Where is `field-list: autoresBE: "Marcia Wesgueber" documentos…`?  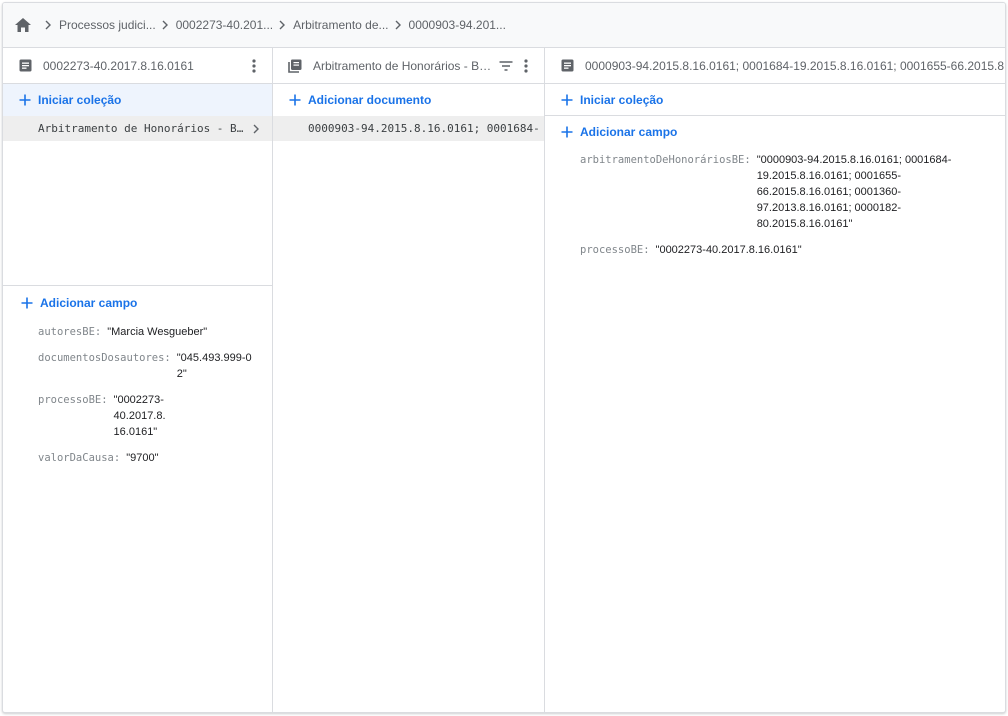
field-list: autoresBE: "Marcia Wesgueber" documentos… is located at coordinates (149, 395).